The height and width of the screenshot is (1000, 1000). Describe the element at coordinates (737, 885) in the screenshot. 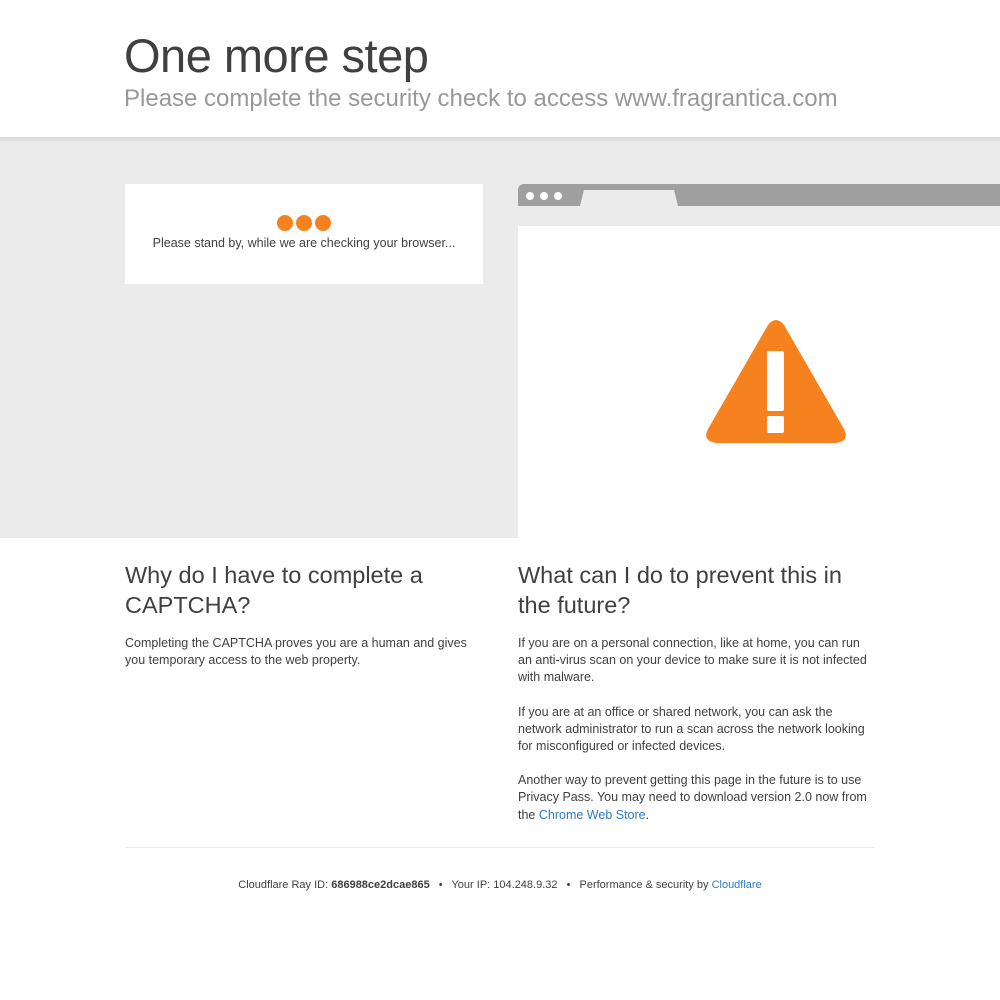

I see `cloudflare-link: Cloudflare` at that location.